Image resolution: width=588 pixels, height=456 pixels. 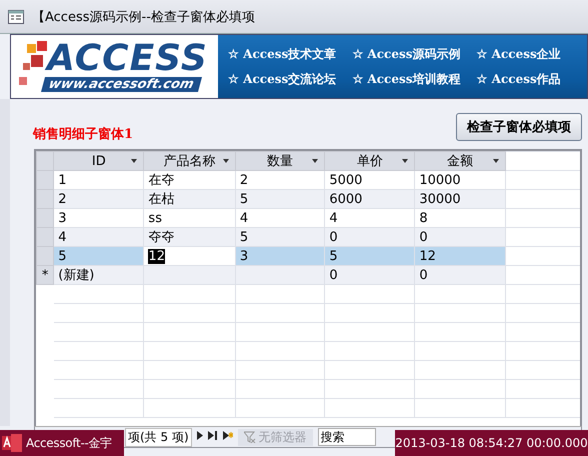 What do you see at coordinates (190, 237) in the screenshot?
I see `table-cell: 夺夺` at bounding box center [190, 237].